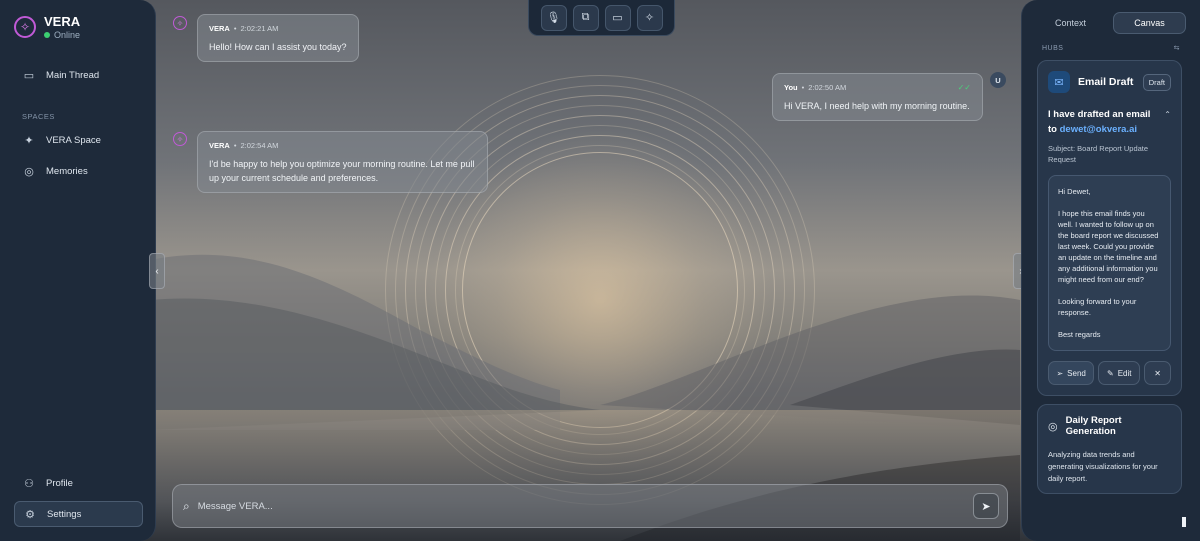 The image size is (1200, 541). Describe the element at coordinates (29, 75) in the screenshot. I see `chat-bubble-icon: ▭` at that location.